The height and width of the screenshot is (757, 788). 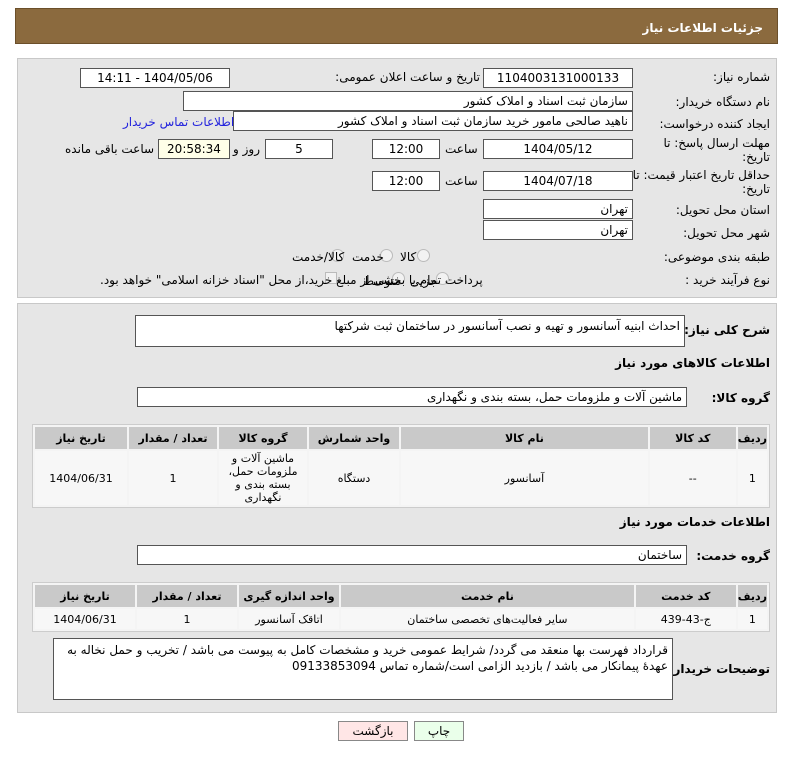 I want to click on category-label: طبقه بندی موضوعی:, so click(x=716, y=257).